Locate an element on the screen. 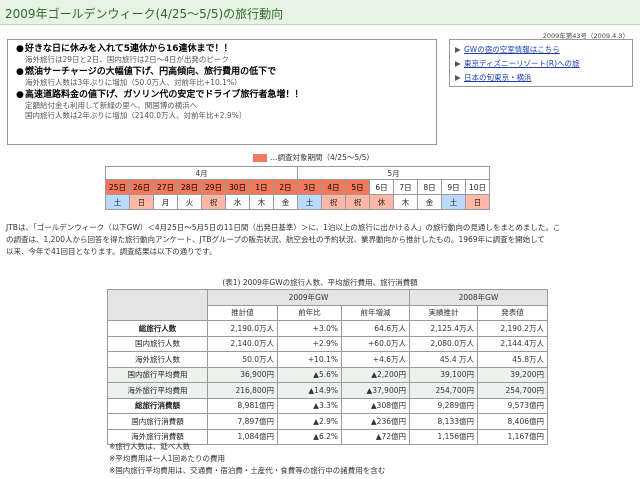 Image resolution: width=640 pixels, height=479 pixels. calendar-date: 6日 is located at coordinates (381, 187).